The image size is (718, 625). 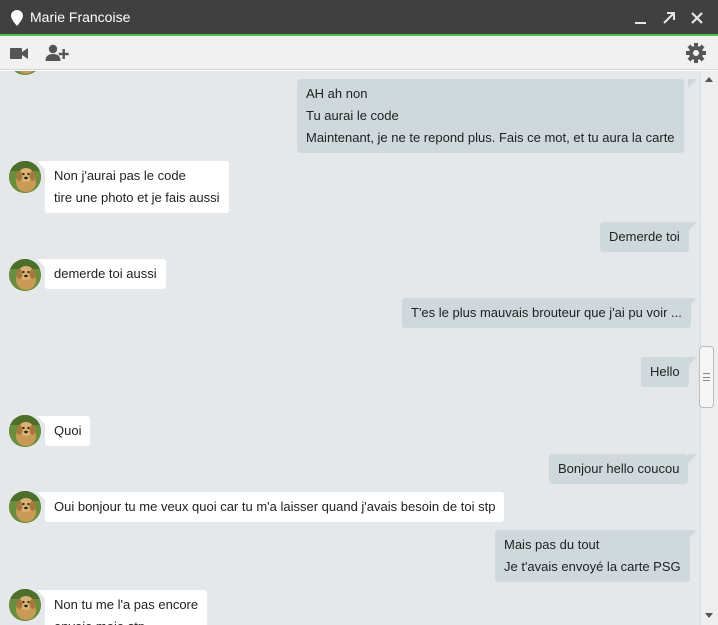 I want to click on outgoing-message: Demerde toi, so click(x=644, y=237).